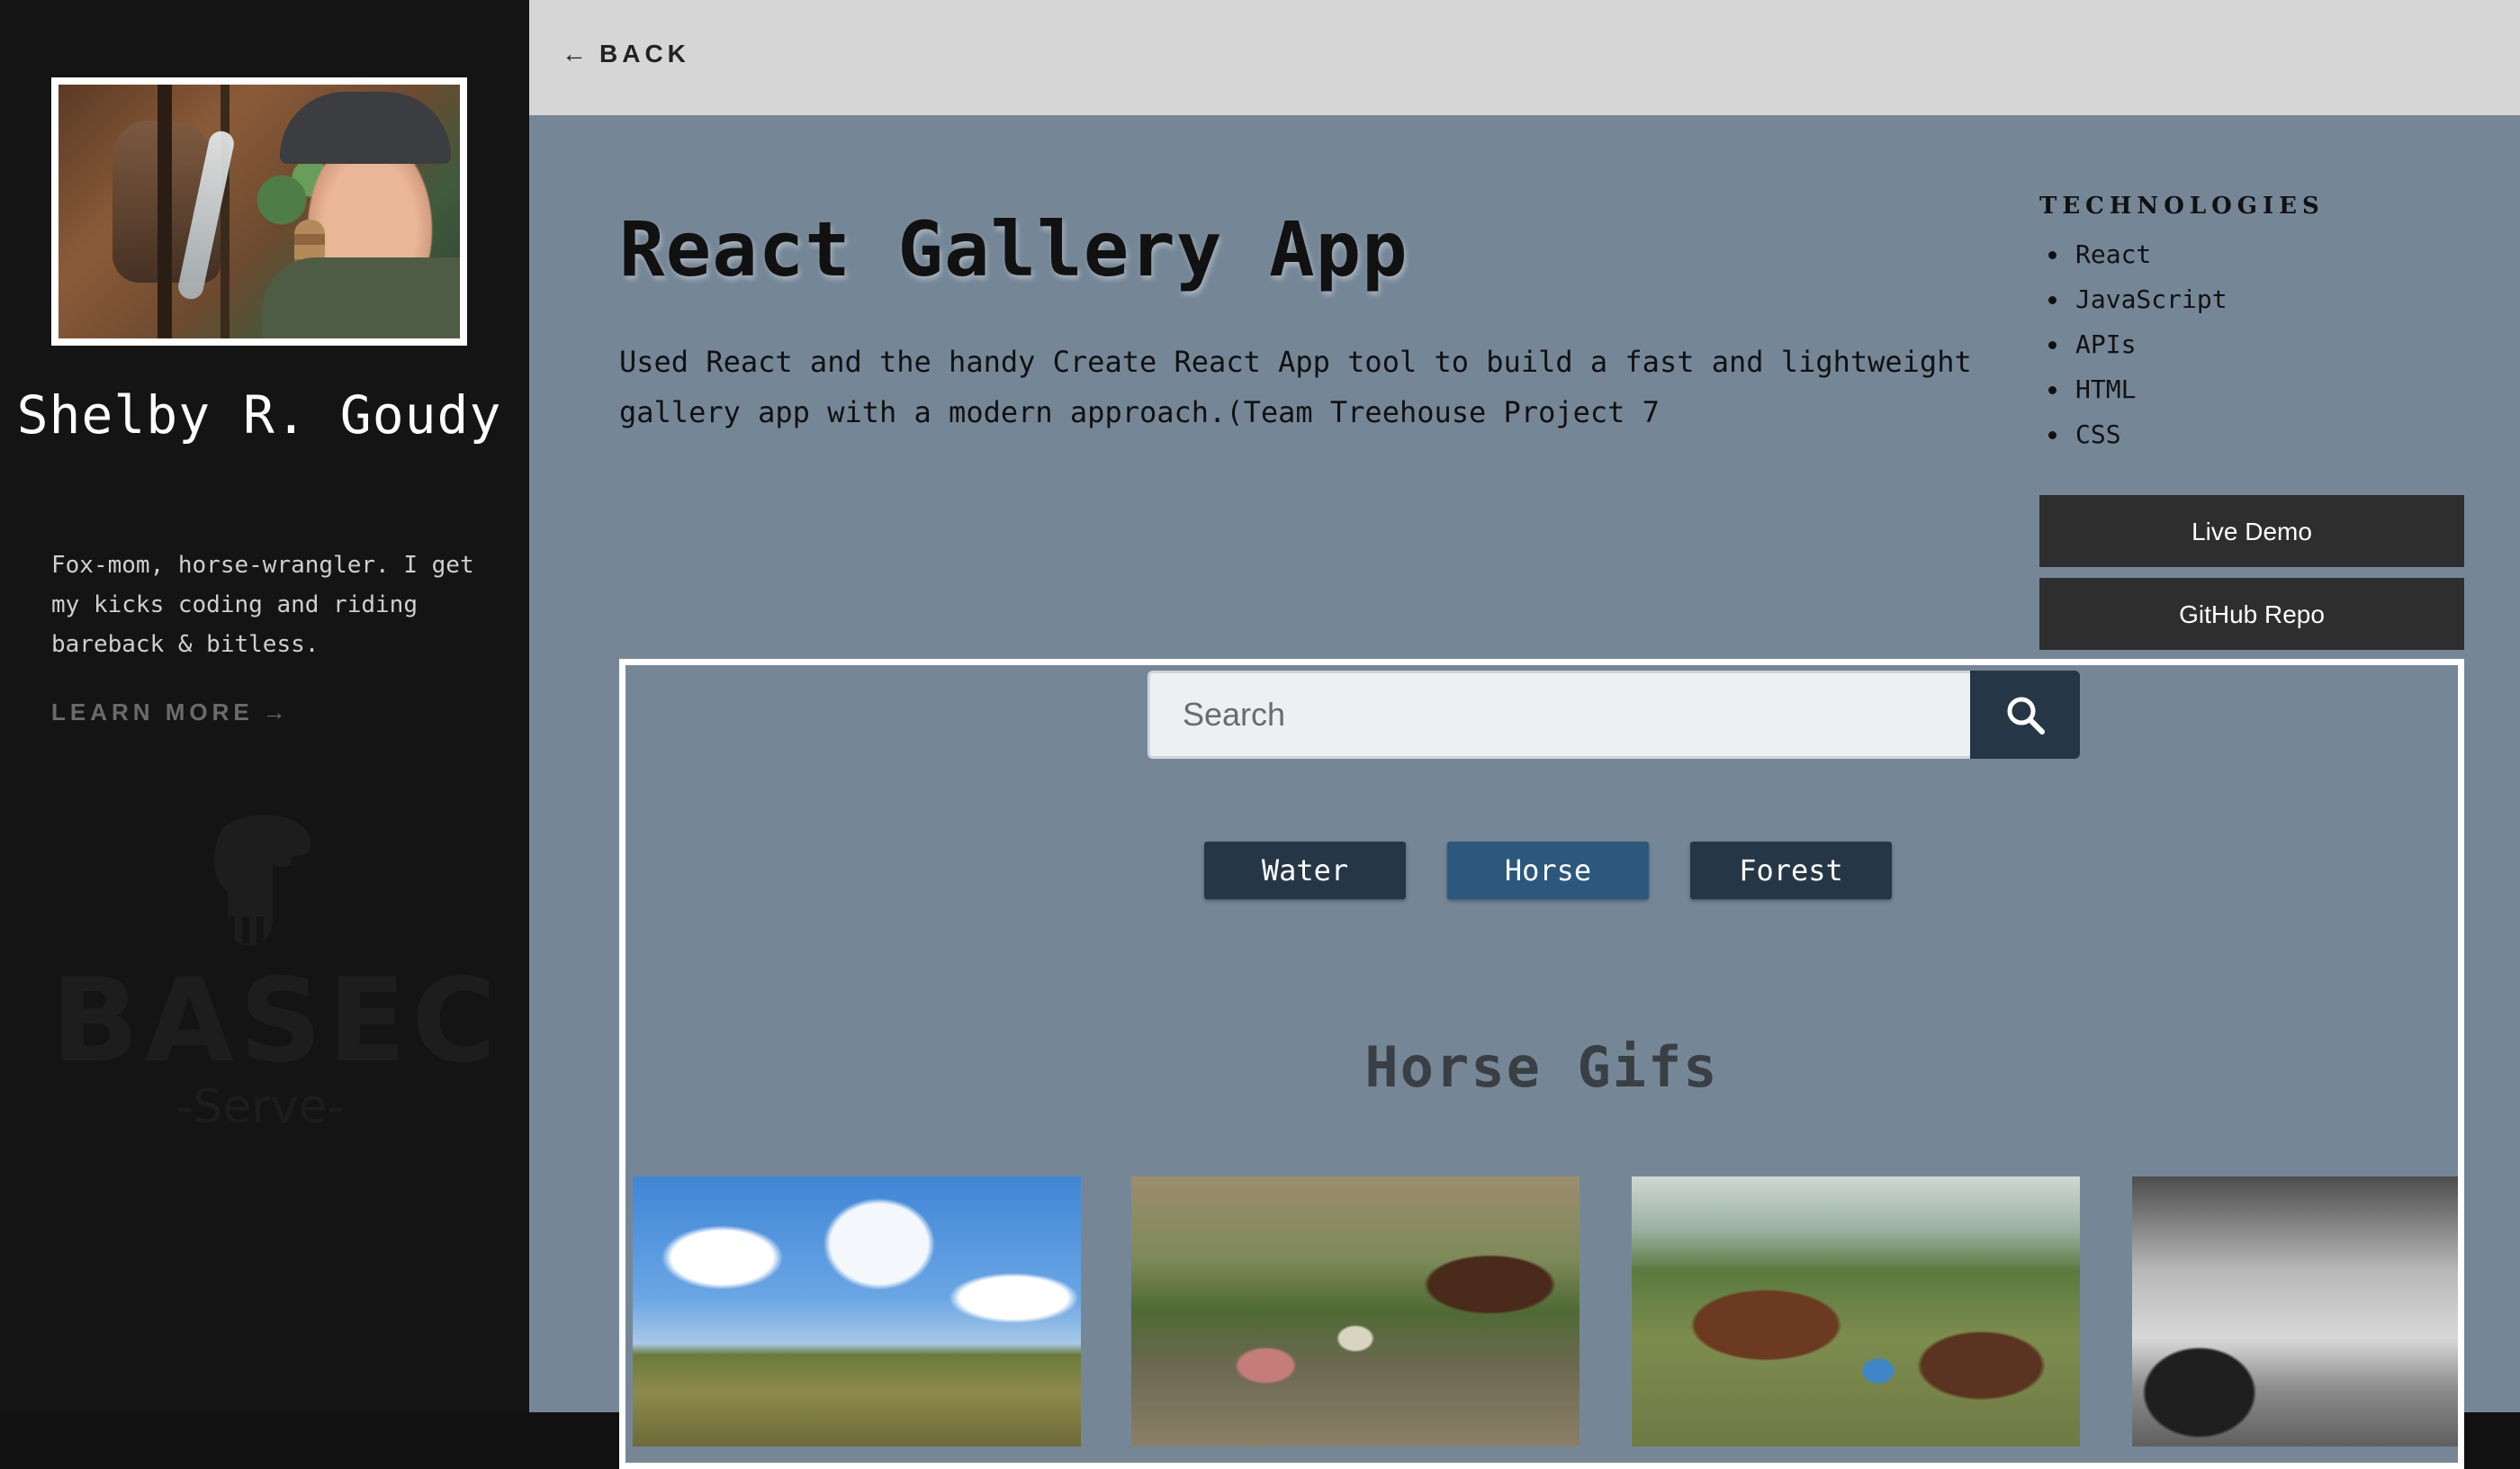 Image resolution: width=2520 pixels, height=1469 pixels. I want to click on technologies-heading: TECHNOLOGIES, so click(2182, 206).